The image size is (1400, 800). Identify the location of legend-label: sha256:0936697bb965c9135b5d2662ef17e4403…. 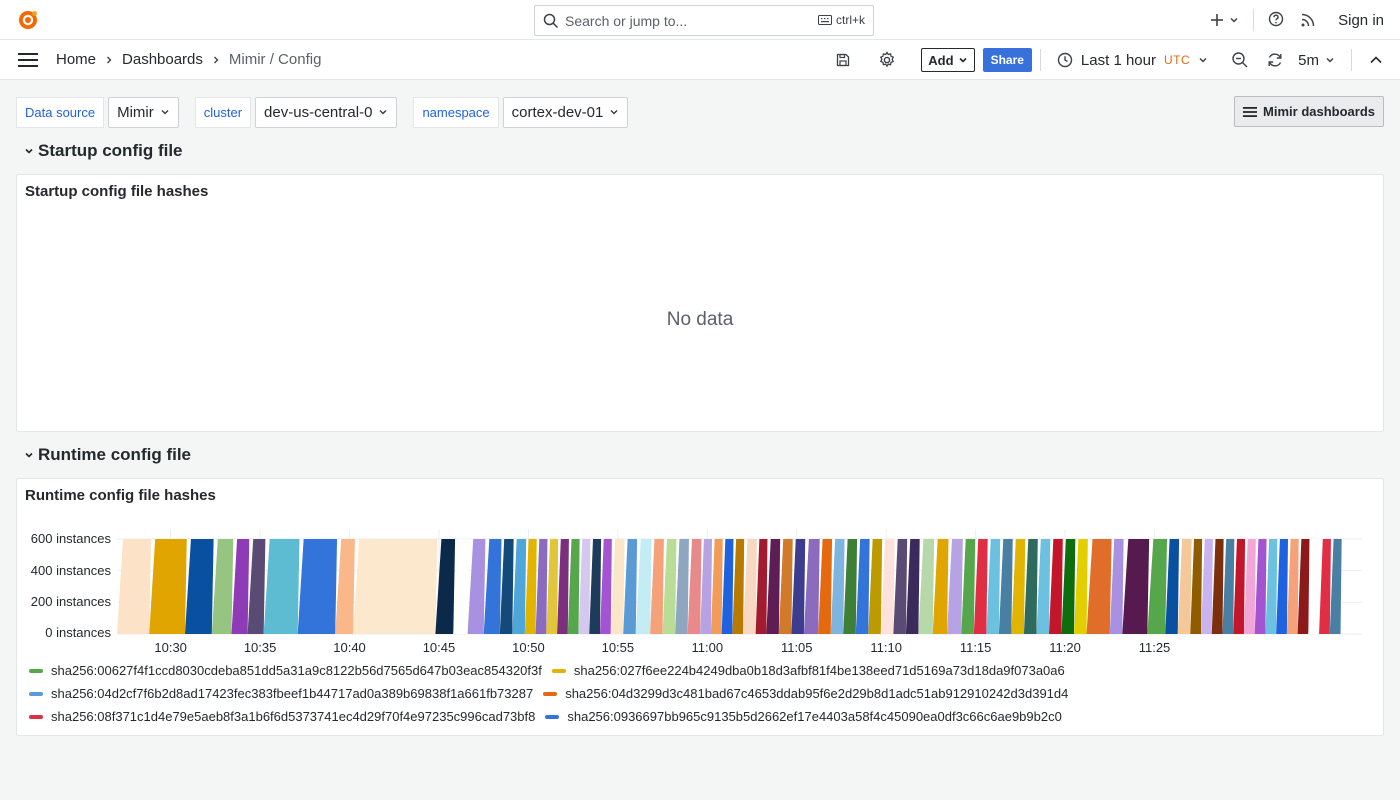
(814, 716).